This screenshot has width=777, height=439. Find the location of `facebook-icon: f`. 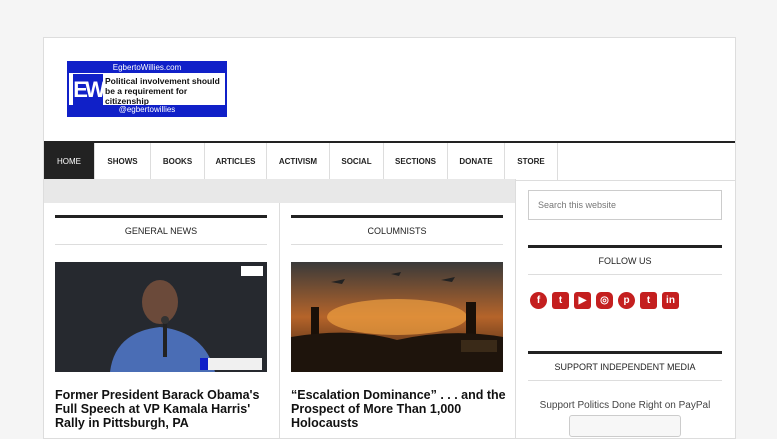

facebook-icon: f is located at coordinates (538, 300).